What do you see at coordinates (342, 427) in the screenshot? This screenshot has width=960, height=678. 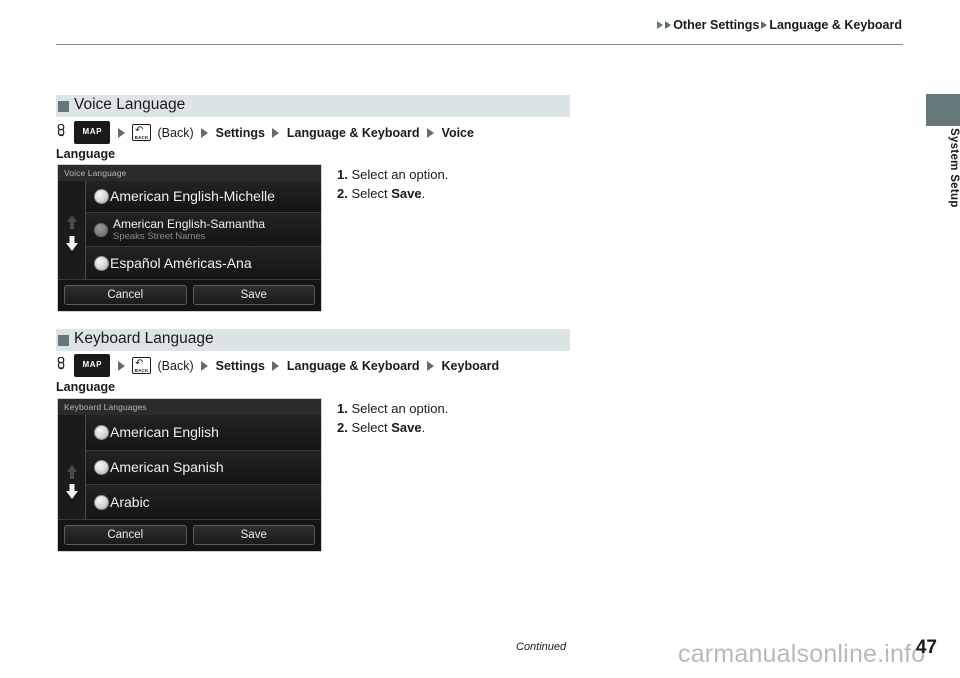 I see `step-number: 2.` at bounding box center [342, 427].